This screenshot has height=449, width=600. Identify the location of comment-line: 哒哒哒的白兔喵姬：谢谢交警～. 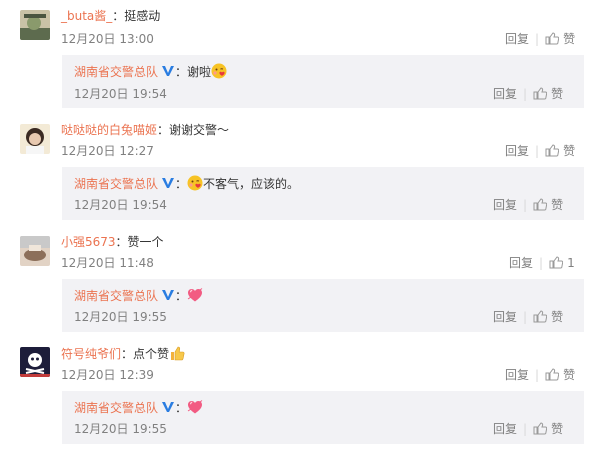
(145, 130).